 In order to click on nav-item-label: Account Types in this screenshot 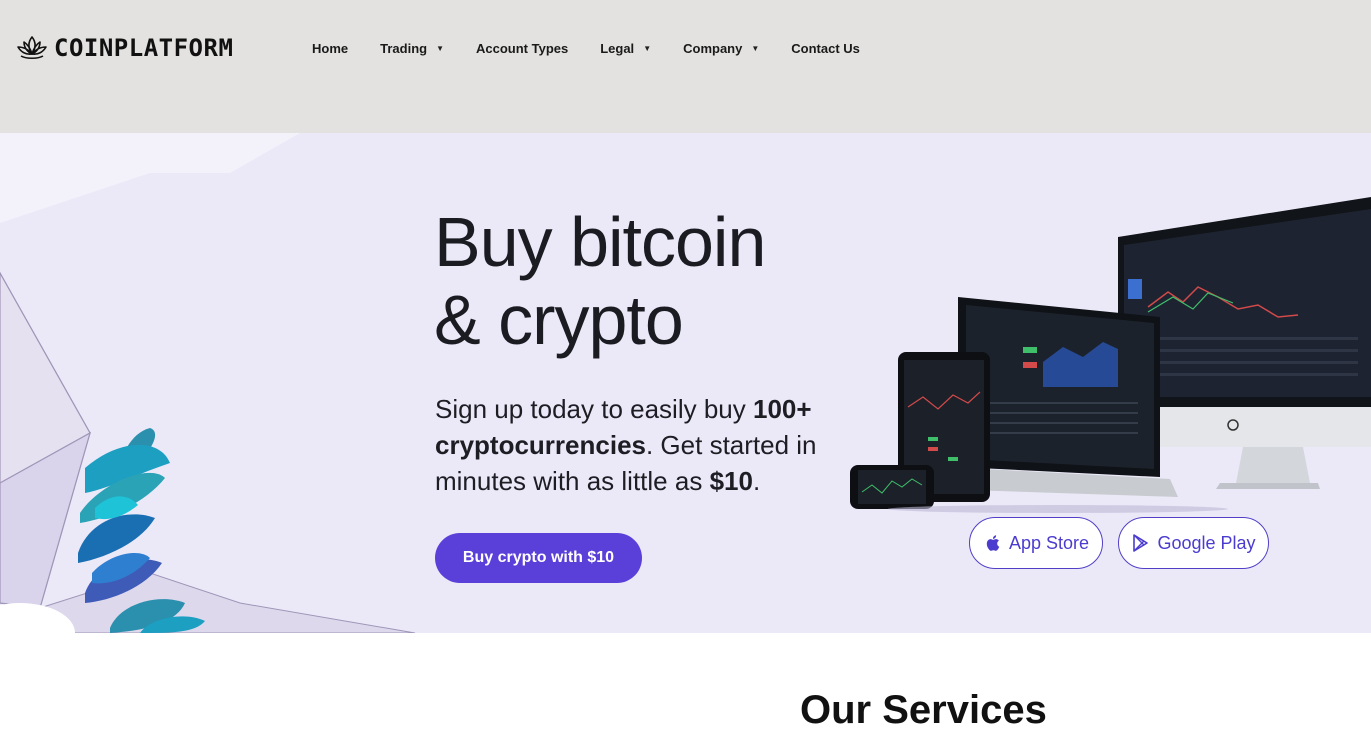, I will do `click(522, 48)`.